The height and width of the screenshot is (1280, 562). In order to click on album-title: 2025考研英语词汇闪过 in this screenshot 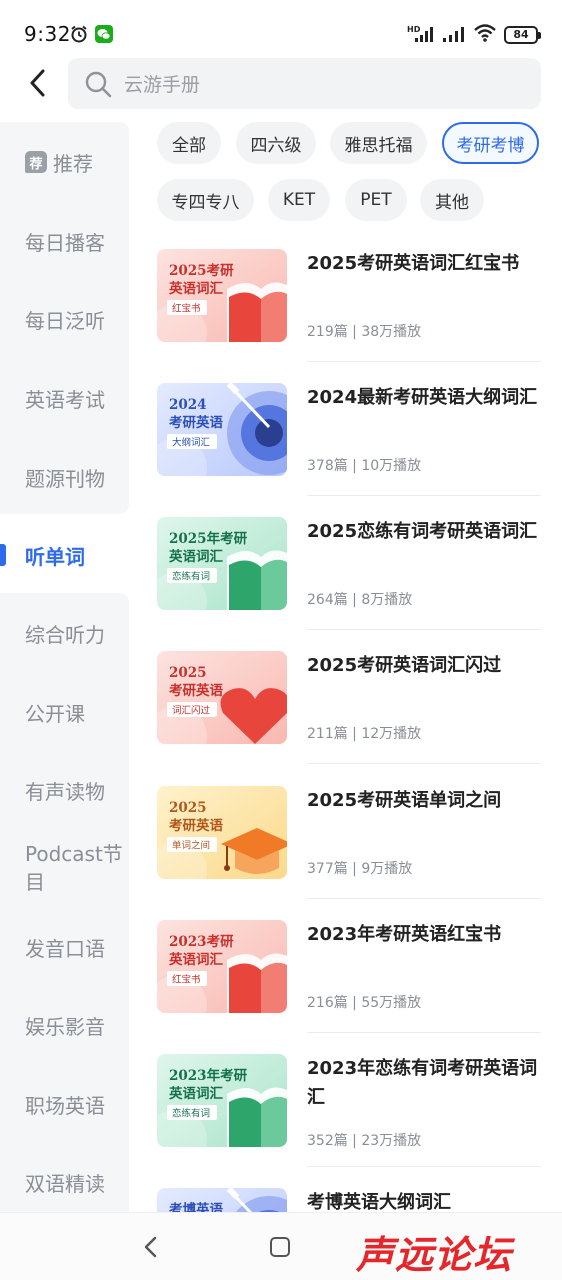, I will do `click(404, 665)`.